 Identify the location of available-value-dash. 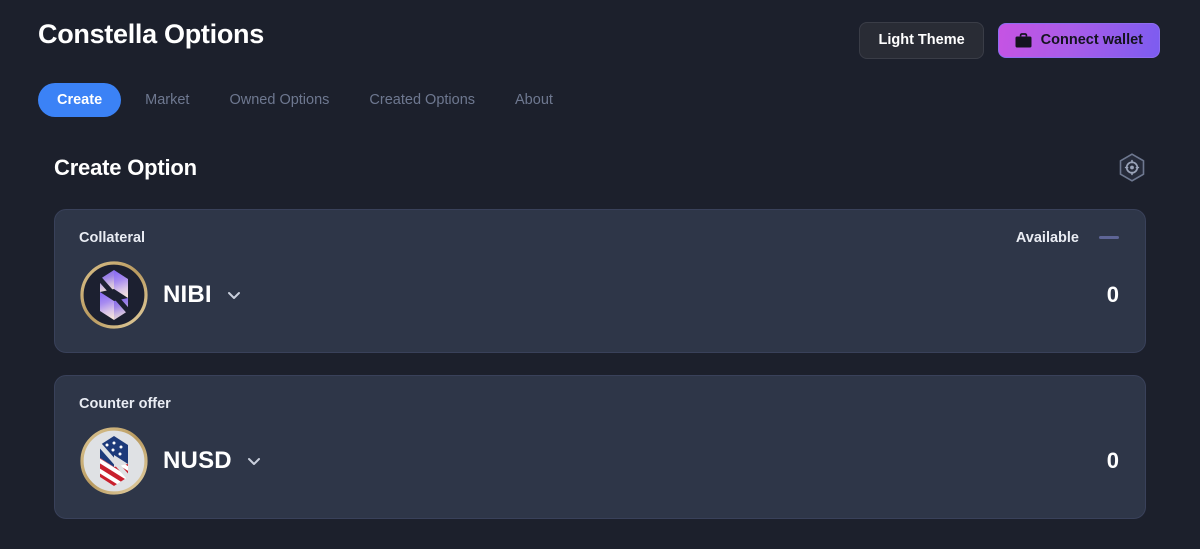
(1109, 237).